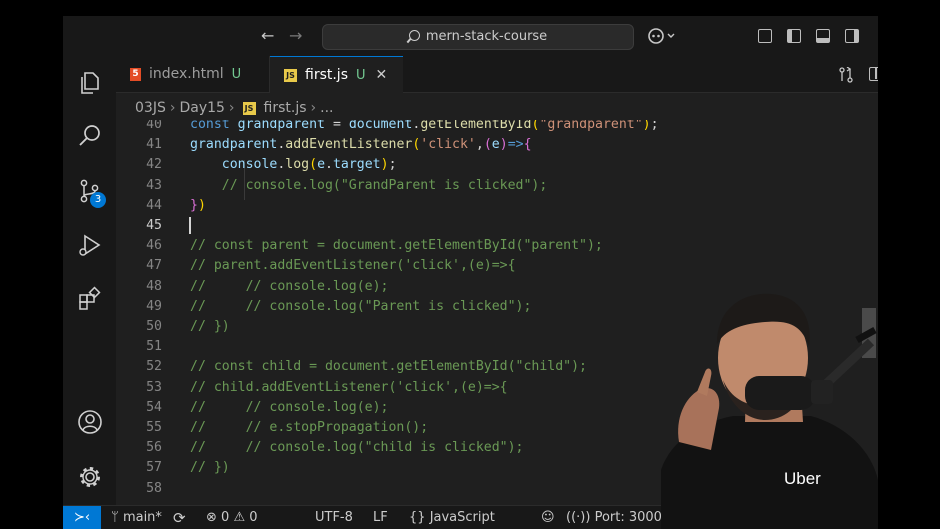 This screenshot has width=940, height=529. I want to click on code-line: 42 console.log(e.target);, so click(496, 165).